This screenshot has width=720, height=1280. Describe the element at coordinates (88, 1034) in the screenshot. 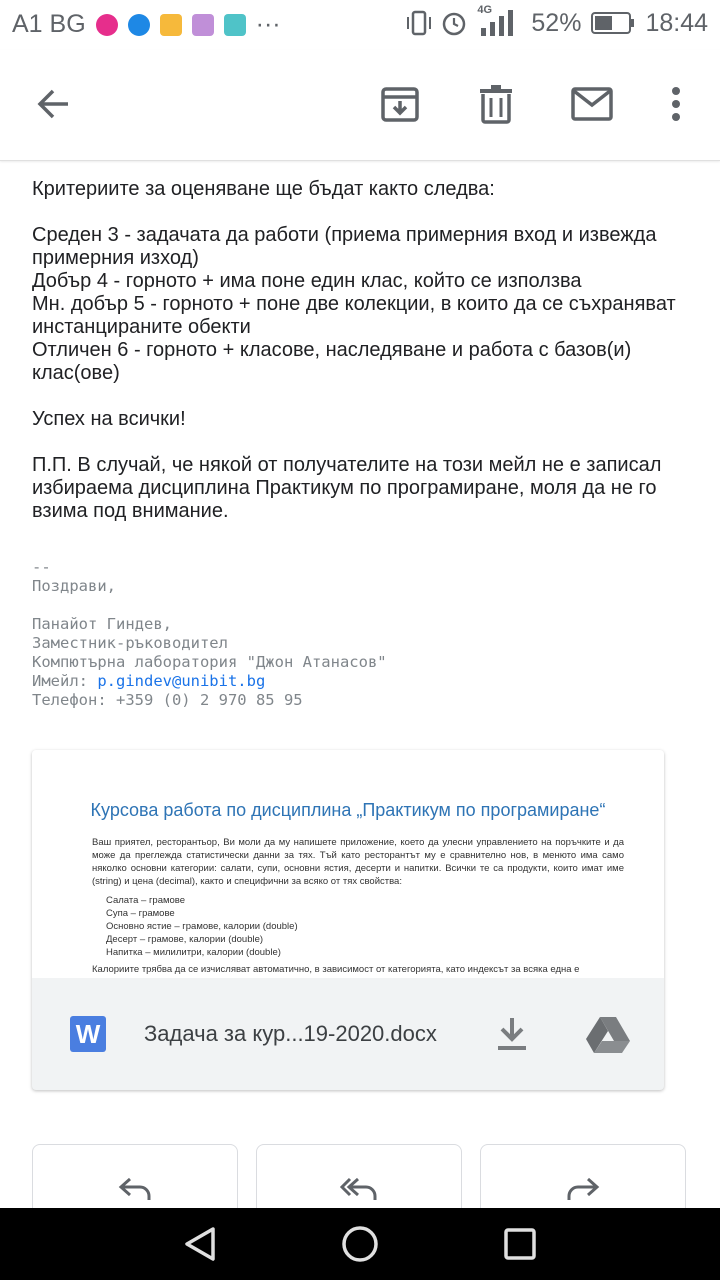

I see `word-document-icon: W` at that location.